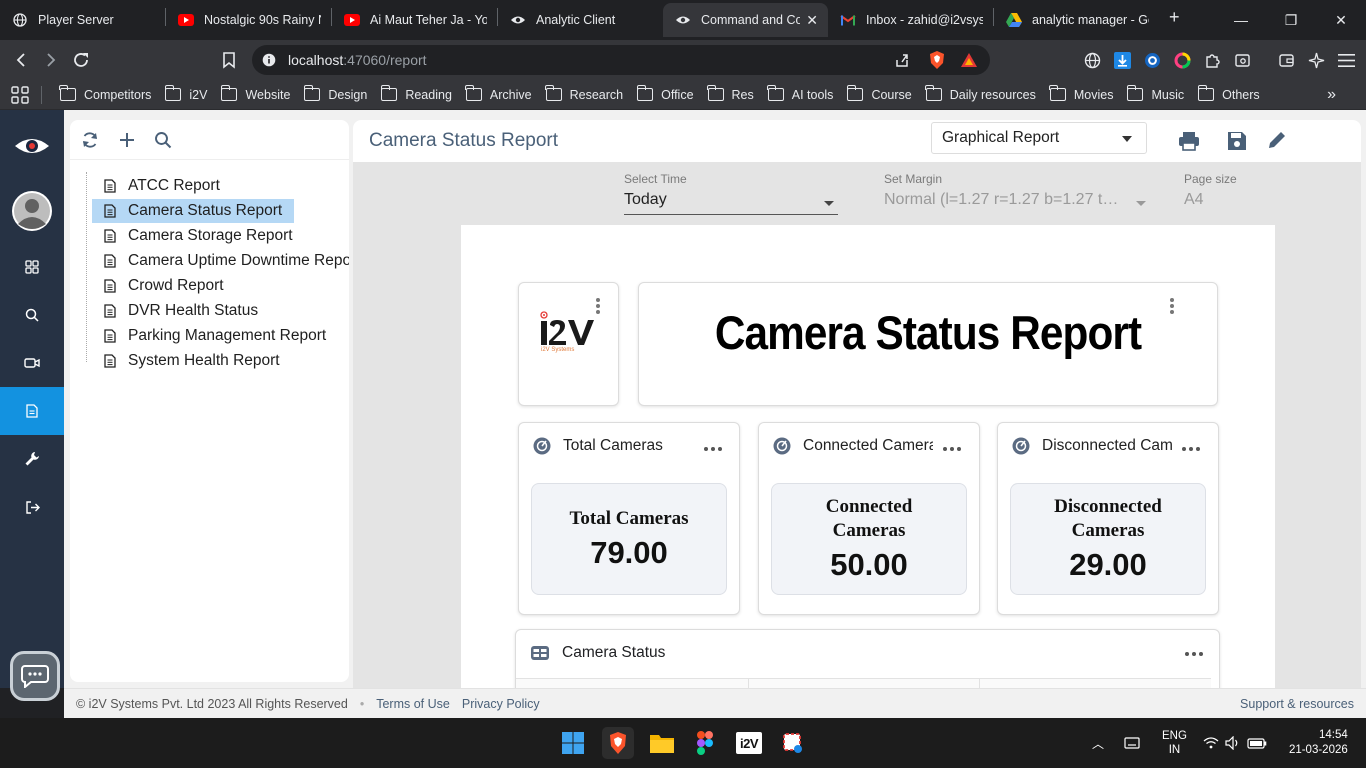 This screenshot has width=1366, height=768. Describe the element at coordinates (879, 93) in the screenshot. I see `bookmark-folder: Course` at that location.